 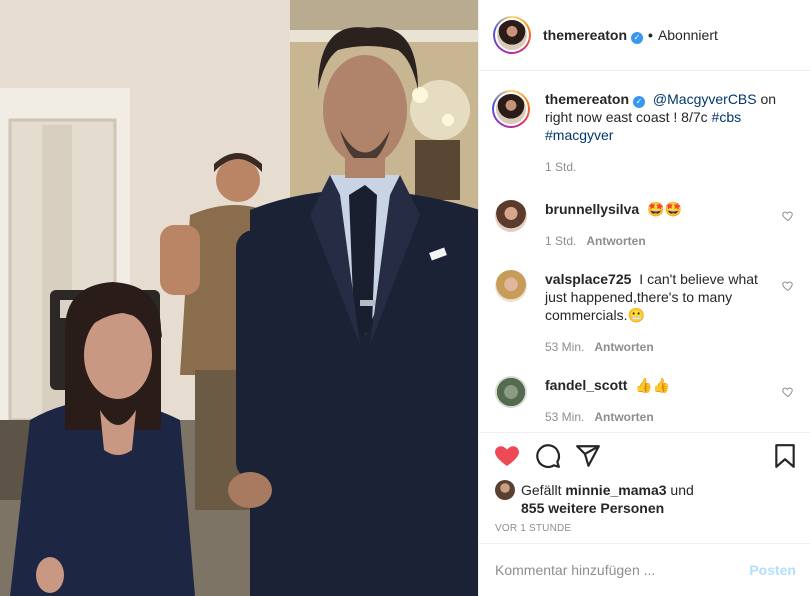 What do you see at coordinates (512, 35) in the screenshot?
I see `author-avatar` at bounding box center [512, 35].